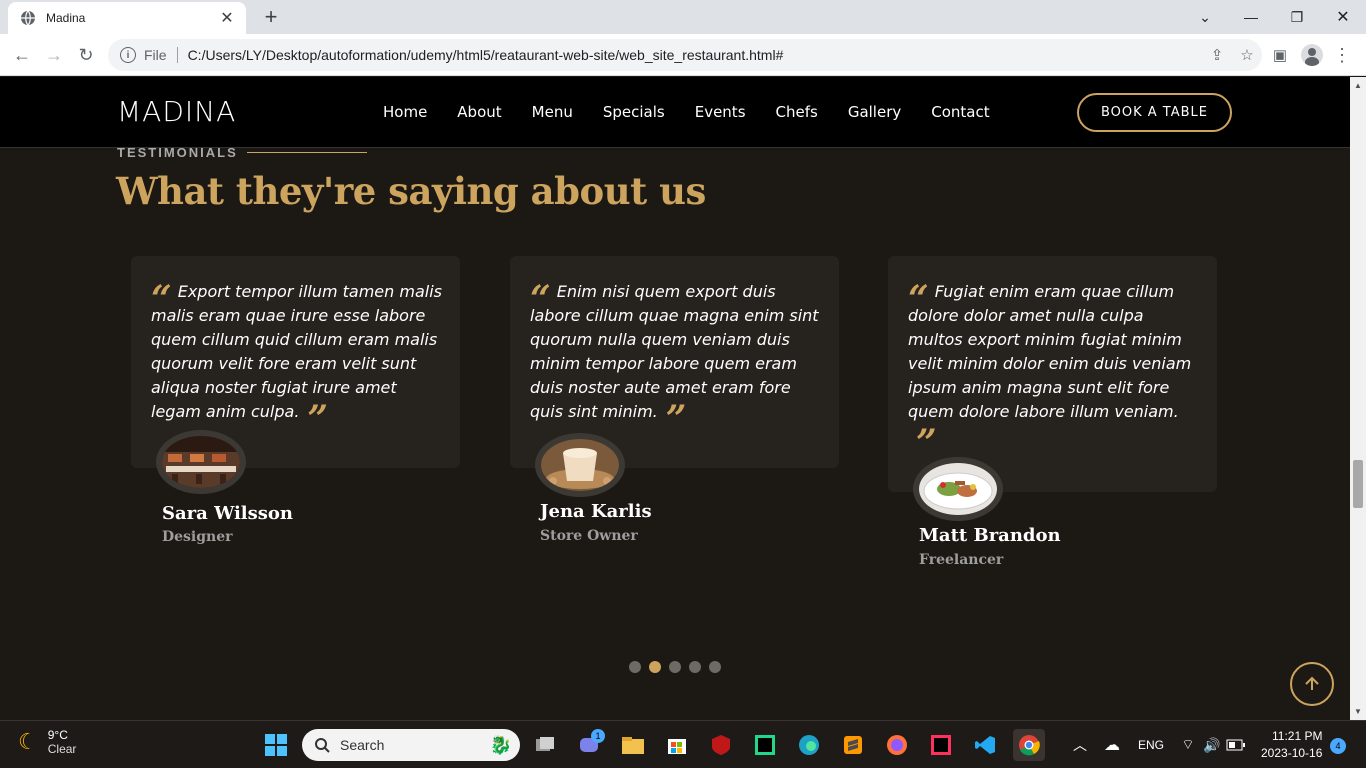 The width and height of the screenshot is (1366, 768). I want to click on start-button, so click(276, 745).